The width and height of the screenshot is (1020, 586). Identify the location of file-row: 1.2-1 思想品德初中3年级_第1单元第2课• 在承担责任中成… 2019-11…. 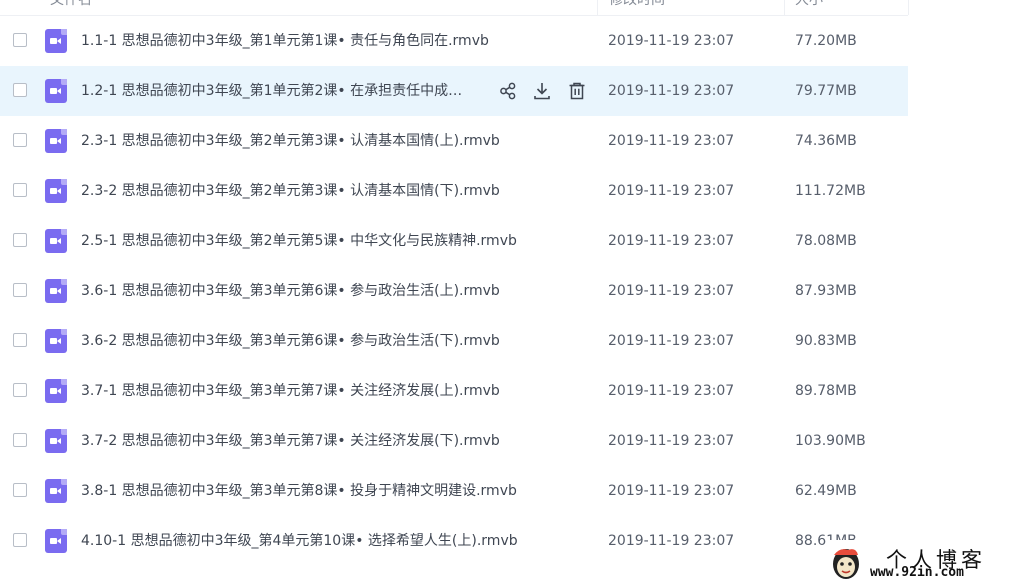
(454, 91).